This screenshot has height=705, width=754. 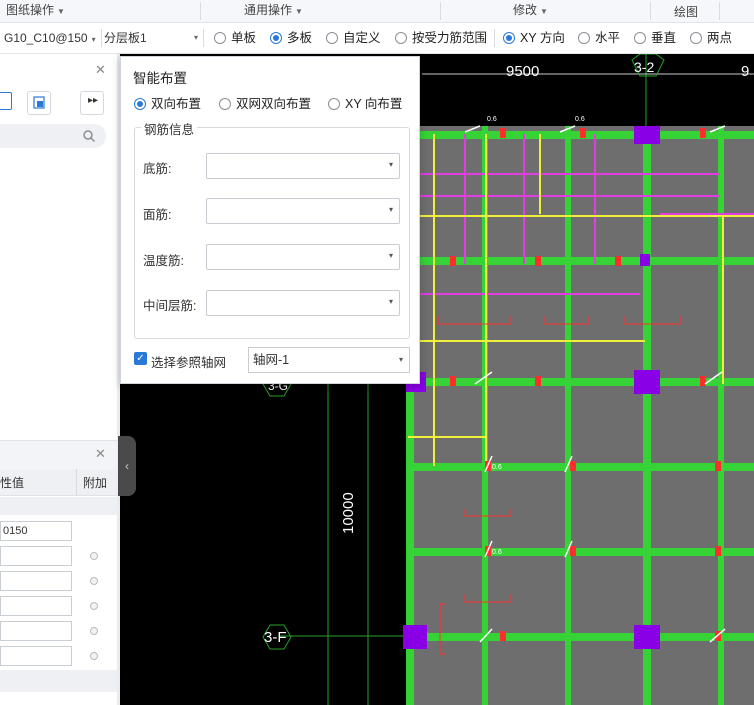 What do you see at coordinates (50, 38) in the screenshot?
I see `rebar-spec-combo: G10_C10@150 ▾` at bounding box center [50, 38].